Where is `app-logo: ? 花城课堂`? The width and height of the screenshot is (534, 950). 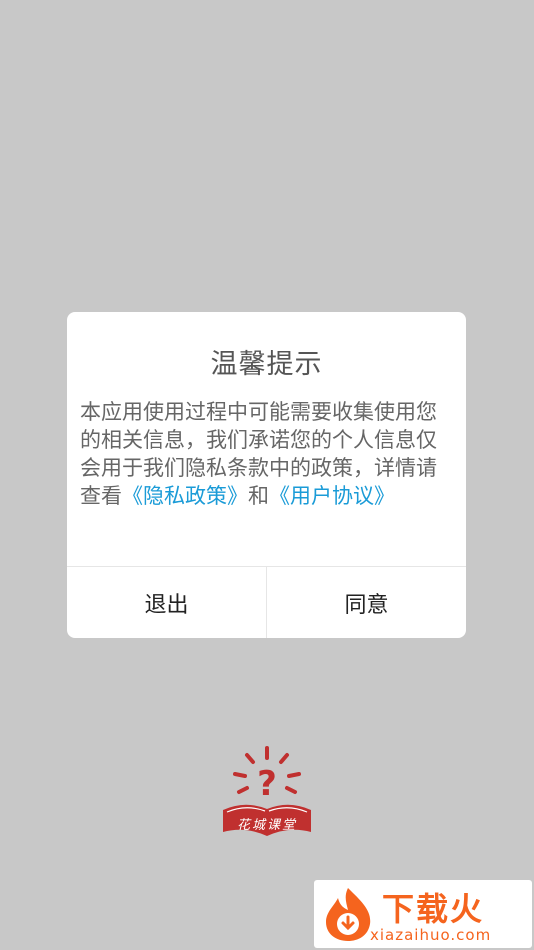
app-logo: ? 花城课堂 is located at coordinates (267, 792).